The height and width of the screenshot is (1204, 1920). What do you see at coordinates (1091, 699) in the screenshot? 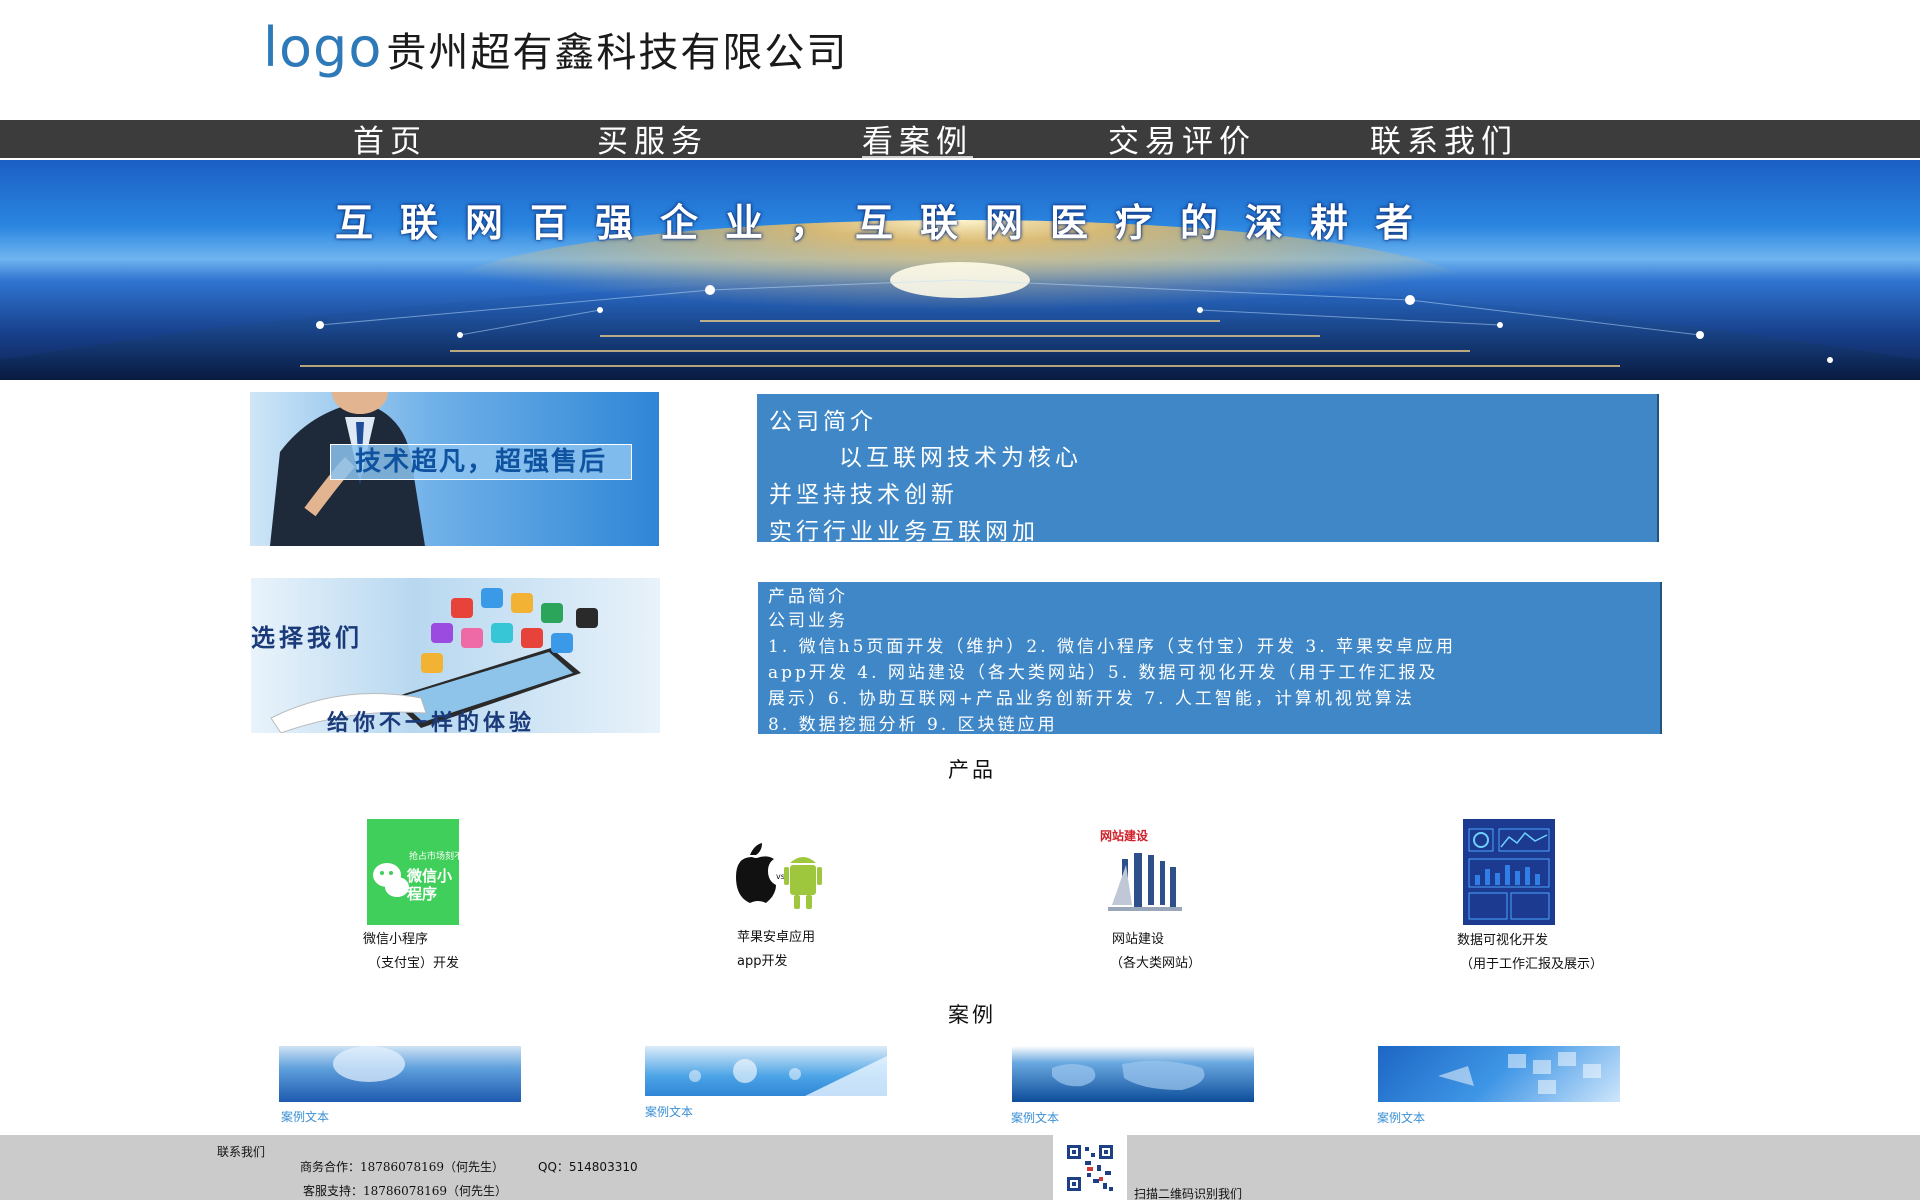
I see `product-intro-line-3: 展示）6. 协助互联网+产品业务创新开发 7. 人工智能，计算机视觉算法` at bounding box center [1091, 699].